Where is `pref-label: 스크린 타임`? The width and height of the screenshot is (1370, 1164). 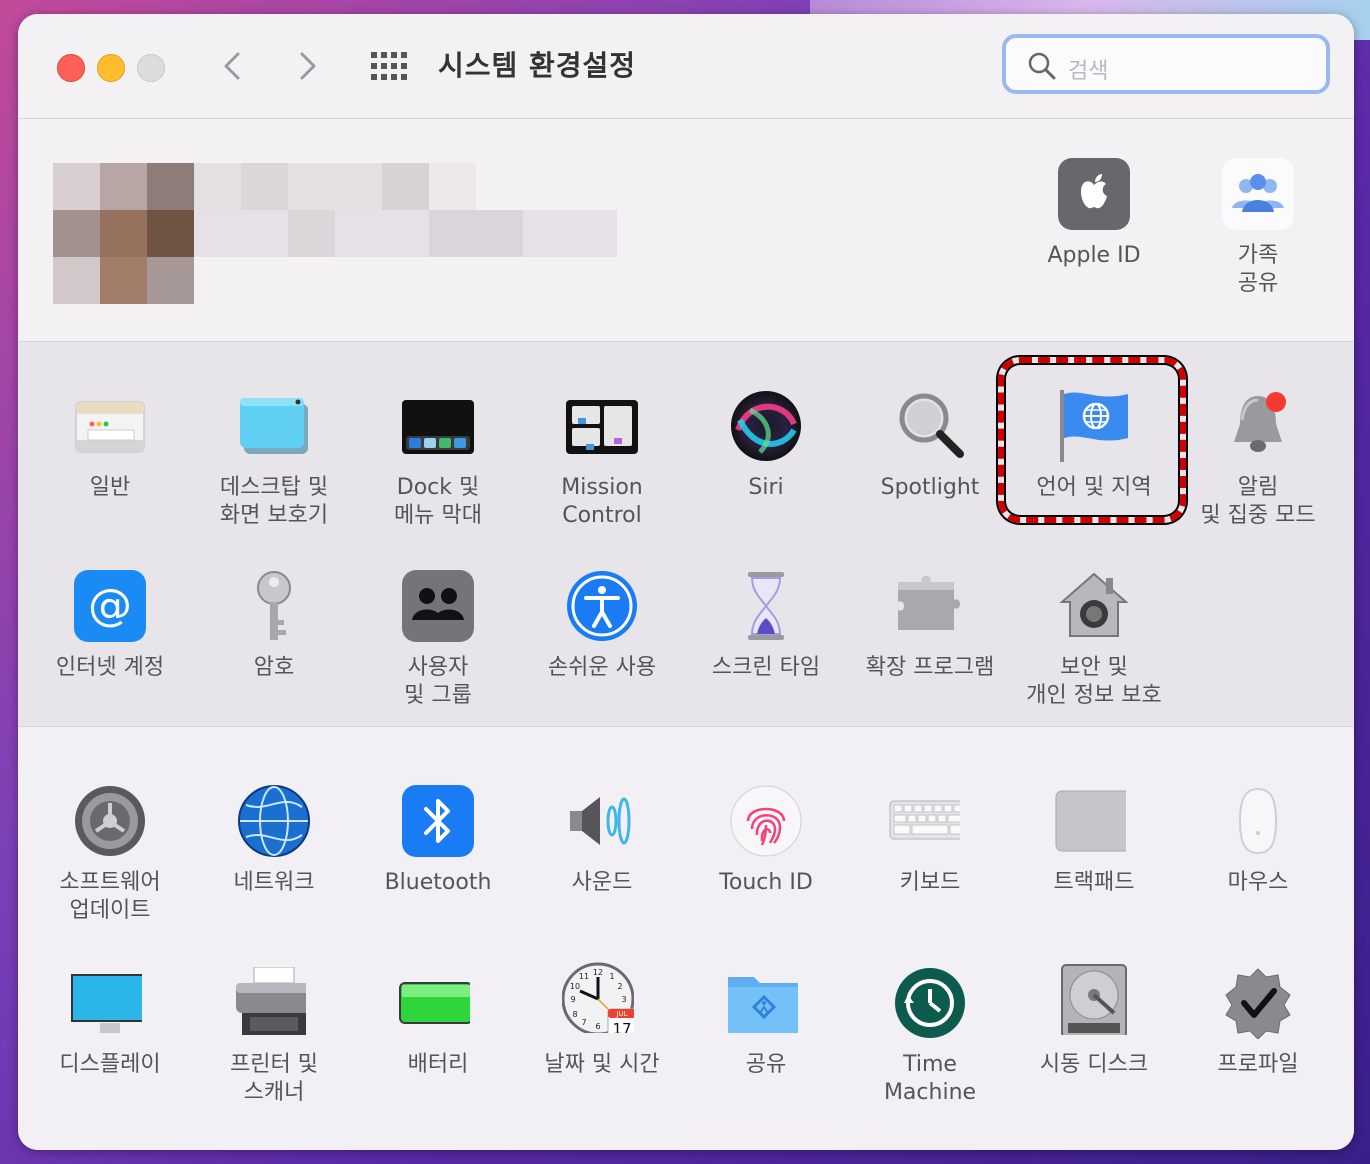
pref-label: 스크린 타임 is located at coordinates (766, 667).